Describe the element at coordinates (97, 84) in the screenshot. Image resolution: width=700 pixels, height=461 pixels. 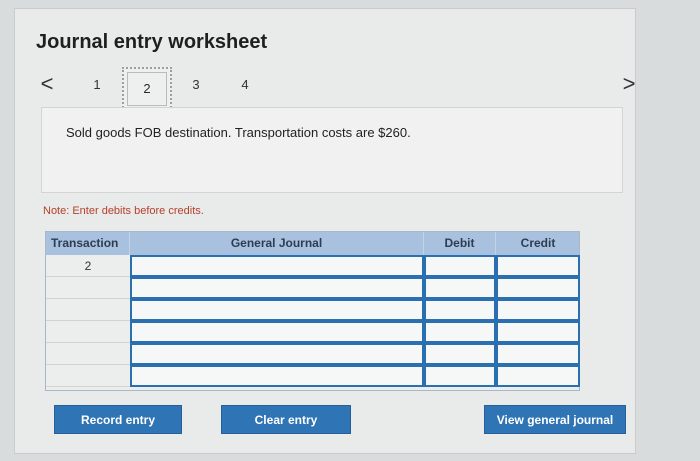
I see `page-tab-1: 1` at that location.